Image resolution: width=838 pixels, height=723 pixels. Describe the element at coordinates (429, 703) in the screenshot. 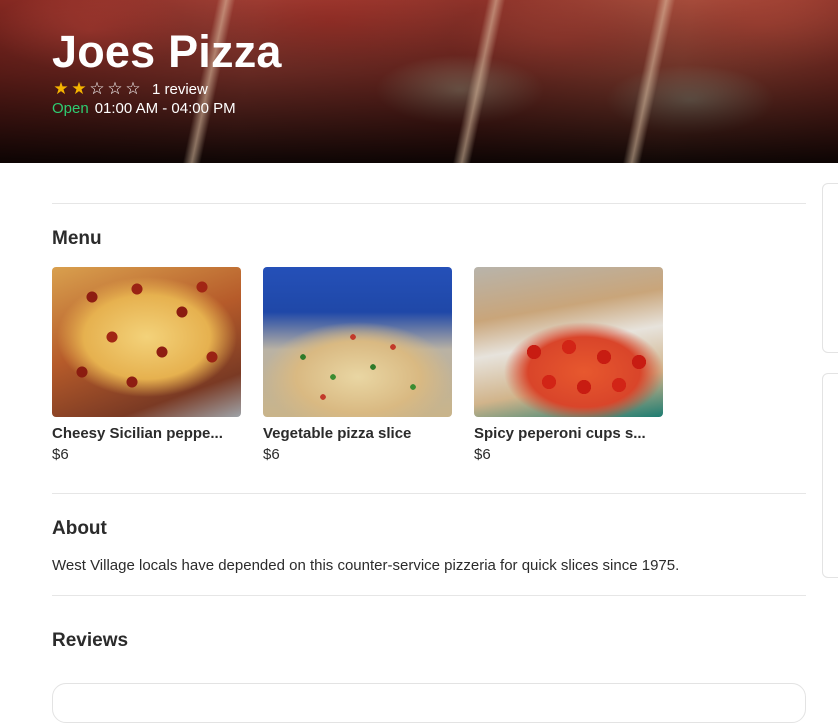

I see `review-card` at that location.